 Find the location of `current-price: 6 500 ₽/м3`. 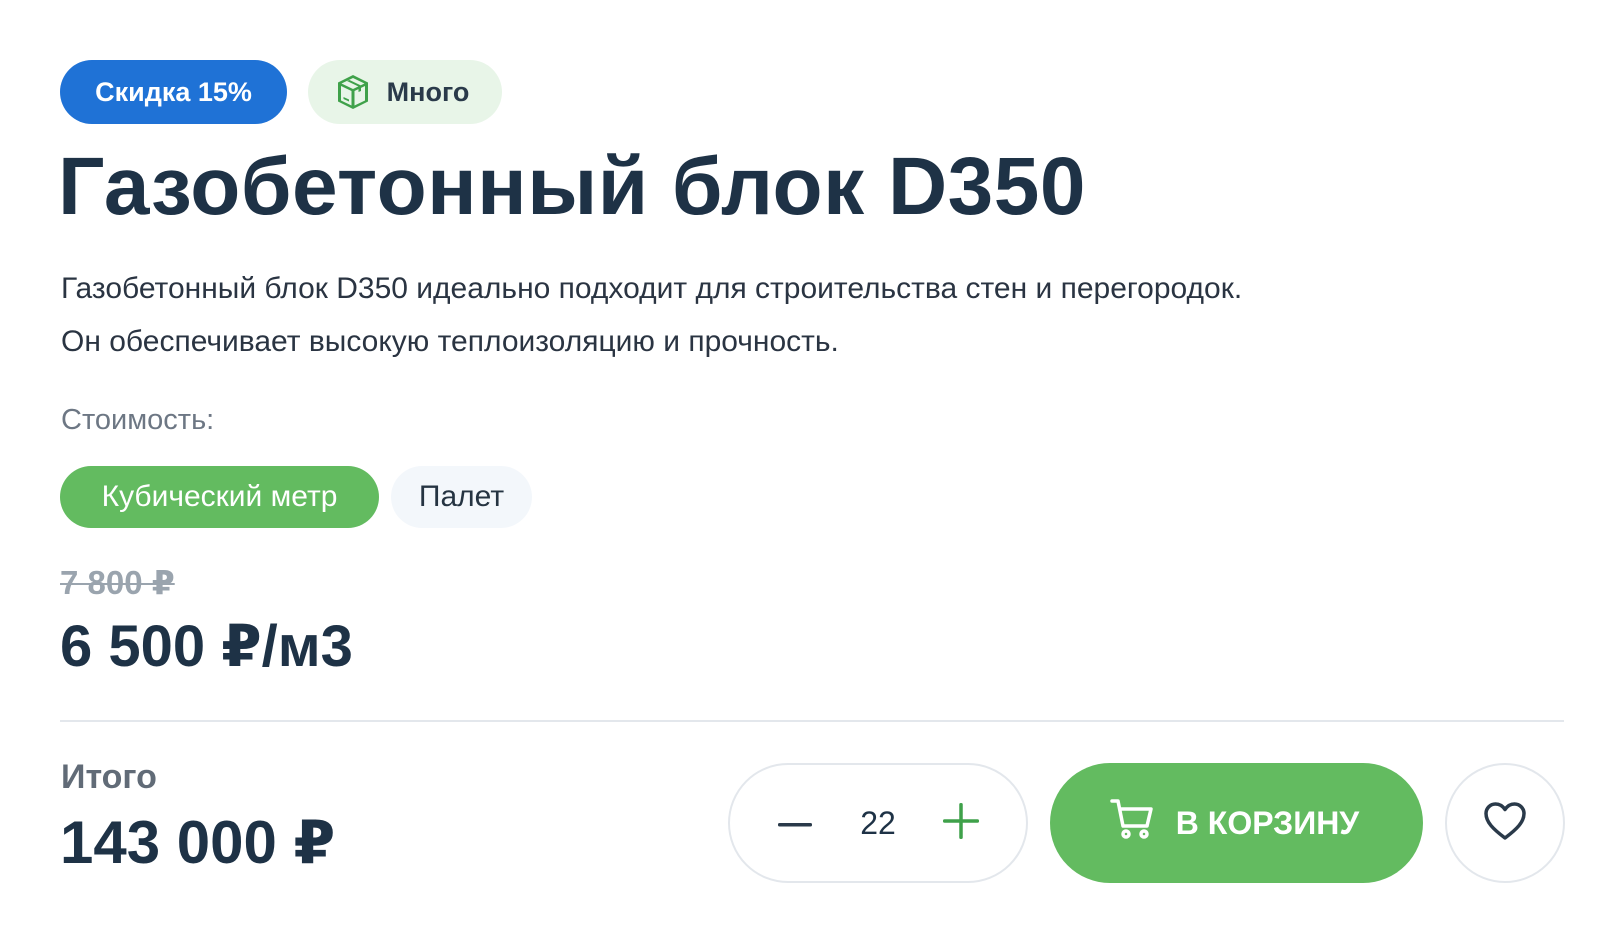

current-price: 6 500 ₽/м3 is located at coordinates (206, 646).